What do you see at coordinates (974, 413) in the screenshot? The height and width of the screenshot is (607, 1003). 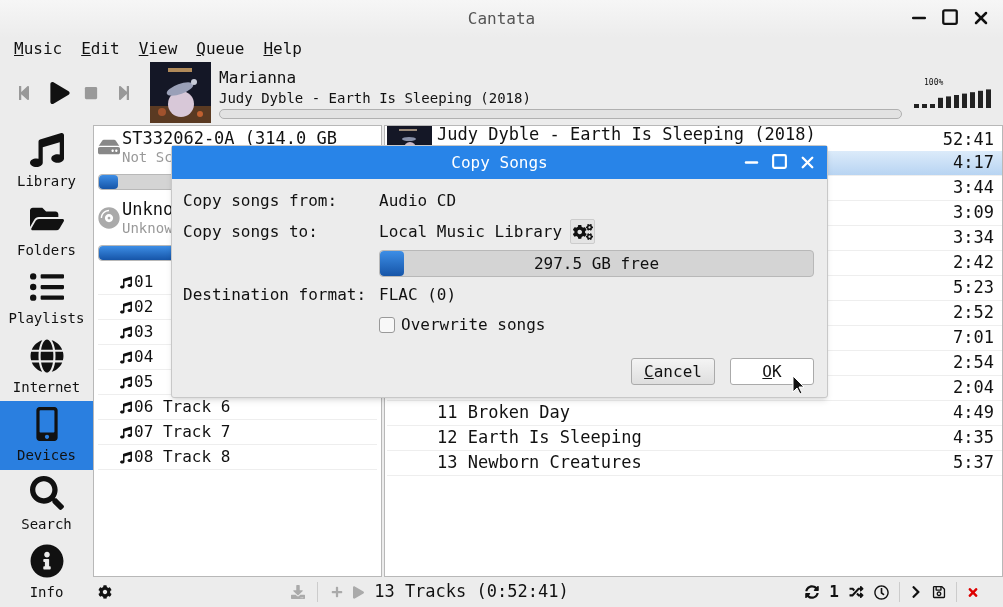 I see `track-duration: 4:49` at bounding box center [974, 413].